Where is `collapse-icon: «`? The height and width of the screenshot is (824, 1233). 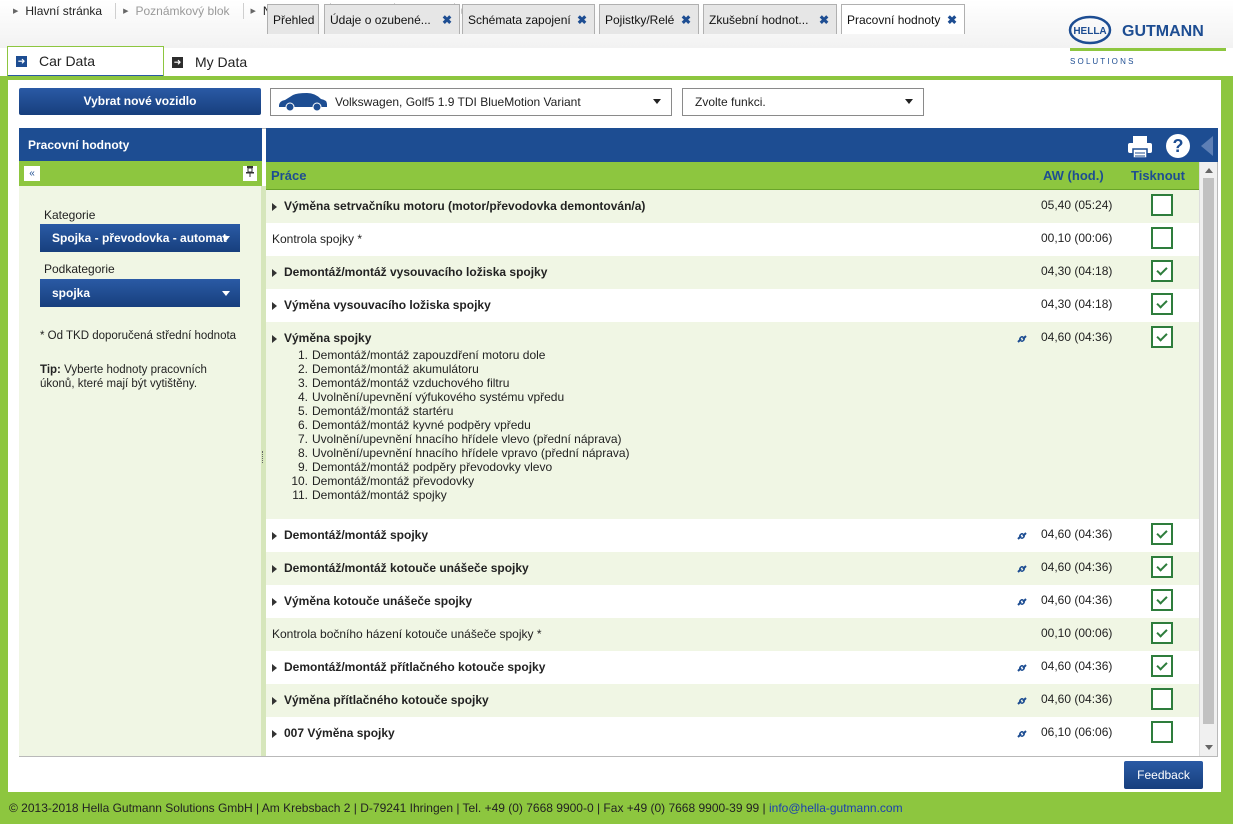 collapse-icon: « is located at coordinates (32, 173).